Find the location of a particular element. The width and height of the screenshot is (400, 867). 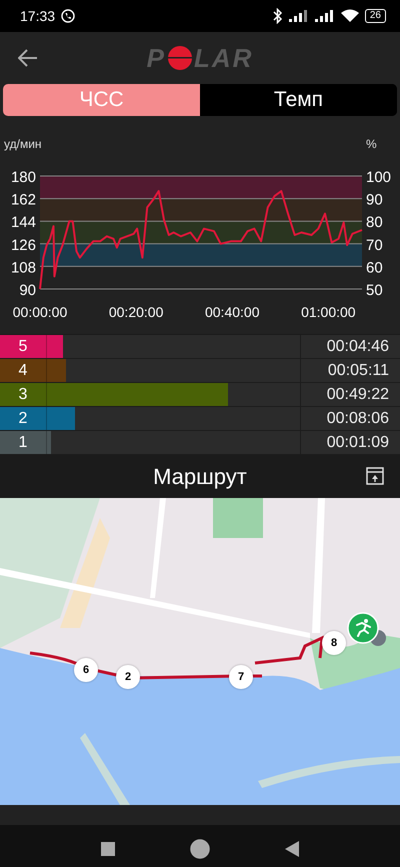

y2-tick-label: 80 is located at coordinates (374, 223).